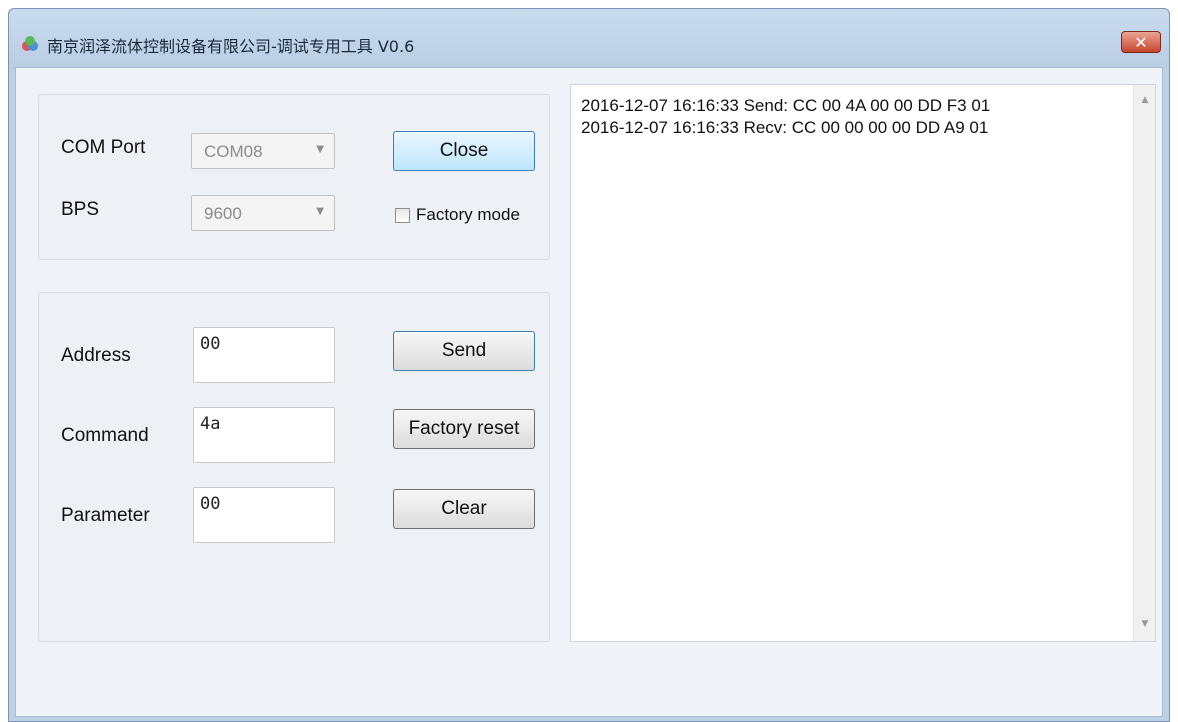 This screenshot has height=722, width=1178. What do you see at coordinates (210, 424) in the screenshot?
I see `command-value: 4a` at bounding box center [210, 424].